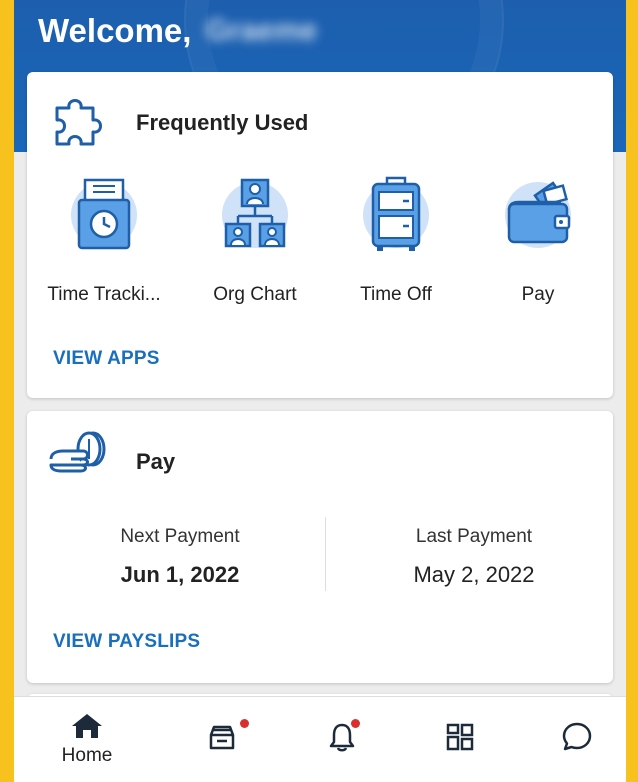  Describe the element at coordinates (87, 739) in the screenshot. I see `nav-home: Home` at that location.